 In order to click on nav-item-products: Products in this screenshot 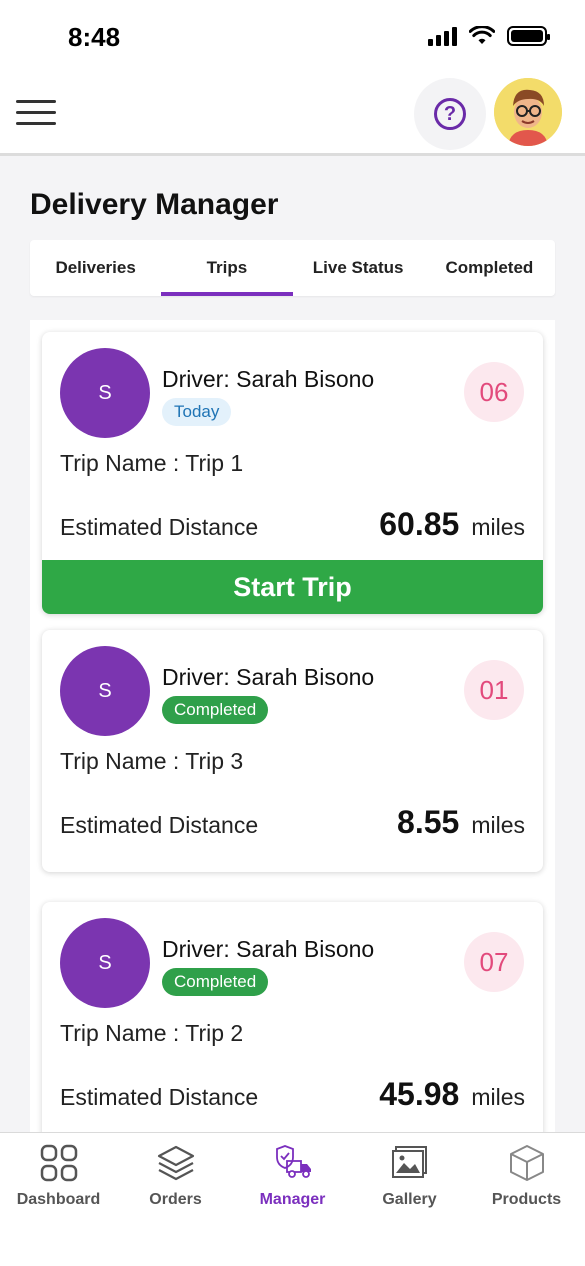, I will do `click(526, 1199)`.